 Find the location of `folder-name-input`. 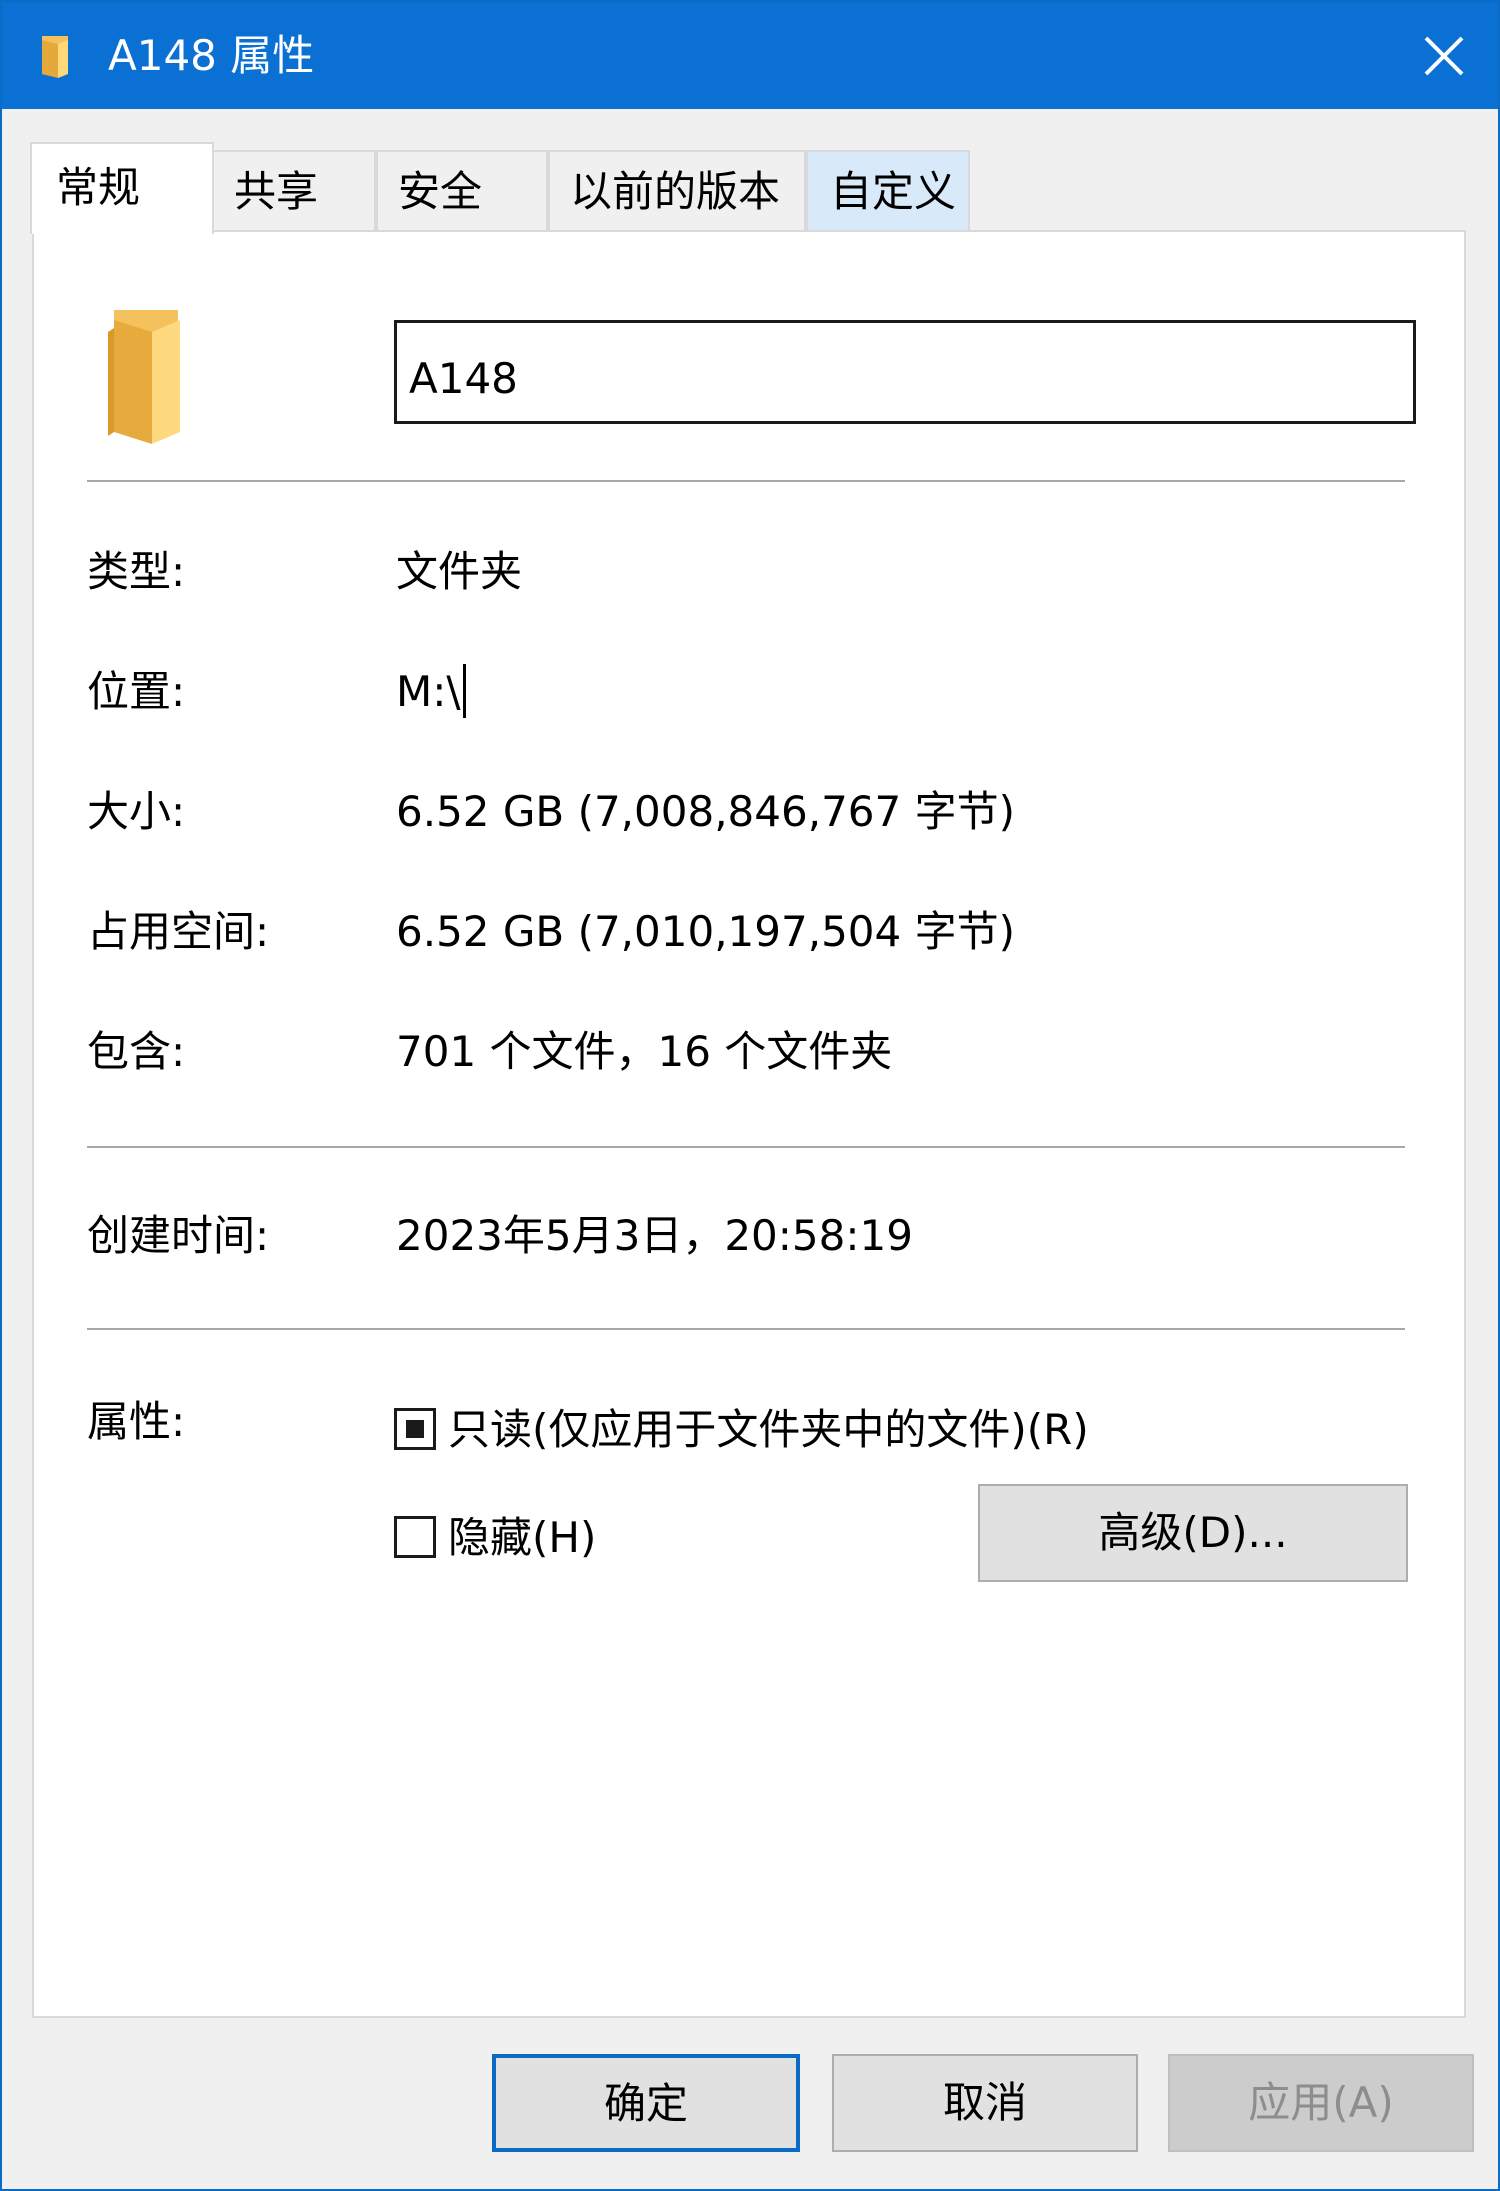

folder-name-input is located at coordinates (905, 372).